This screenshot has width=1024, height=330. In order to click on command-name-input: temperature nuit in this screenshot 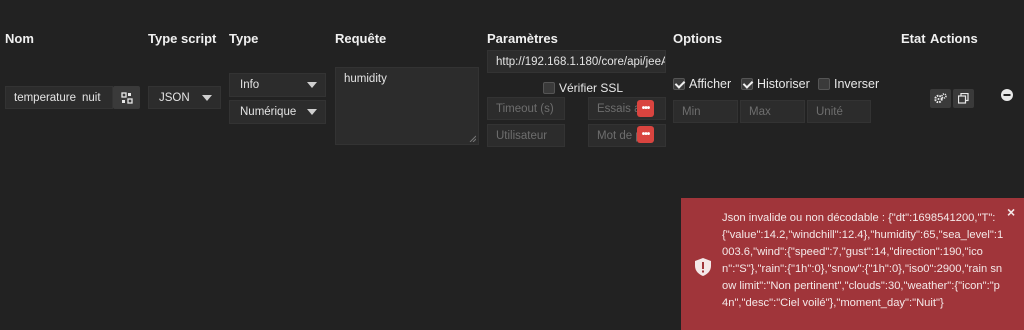, I will do `click(59, 97)`.